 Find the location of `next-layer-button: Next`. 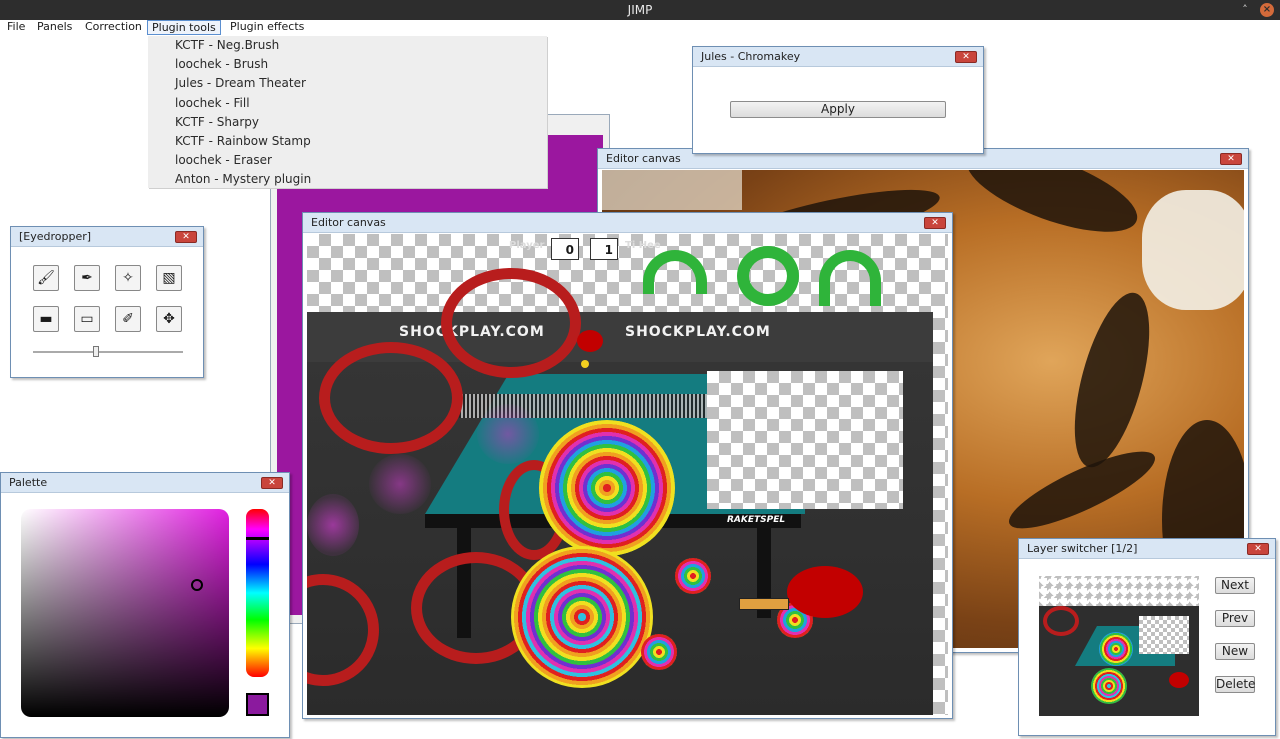

next-layer-button: Next is located at coordinates (1235, 585).